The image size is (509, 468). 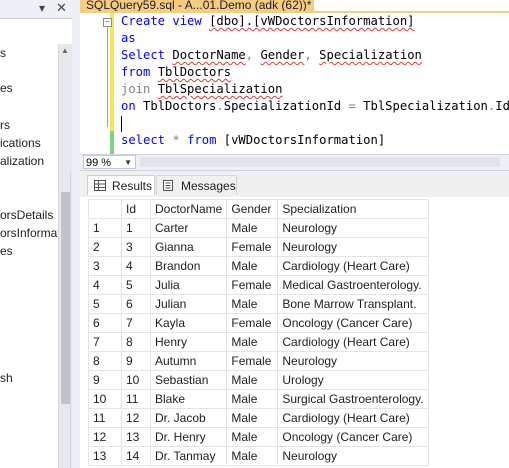 What do you see at coordinates (136, 209) in the screenshot?
I see `column-header: Id` at bounding box center [136, 209].